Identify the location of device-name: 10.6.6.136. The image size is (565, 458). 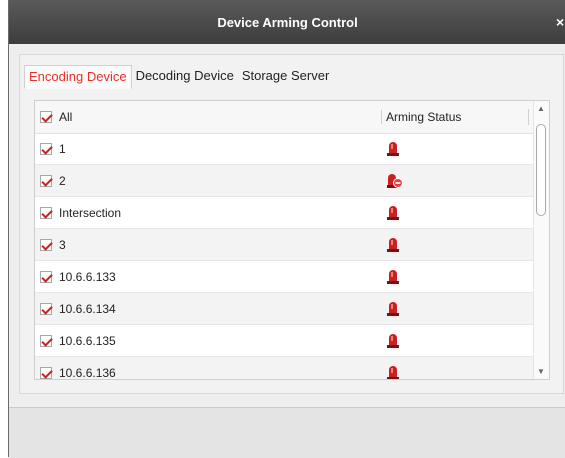
(87, 373).